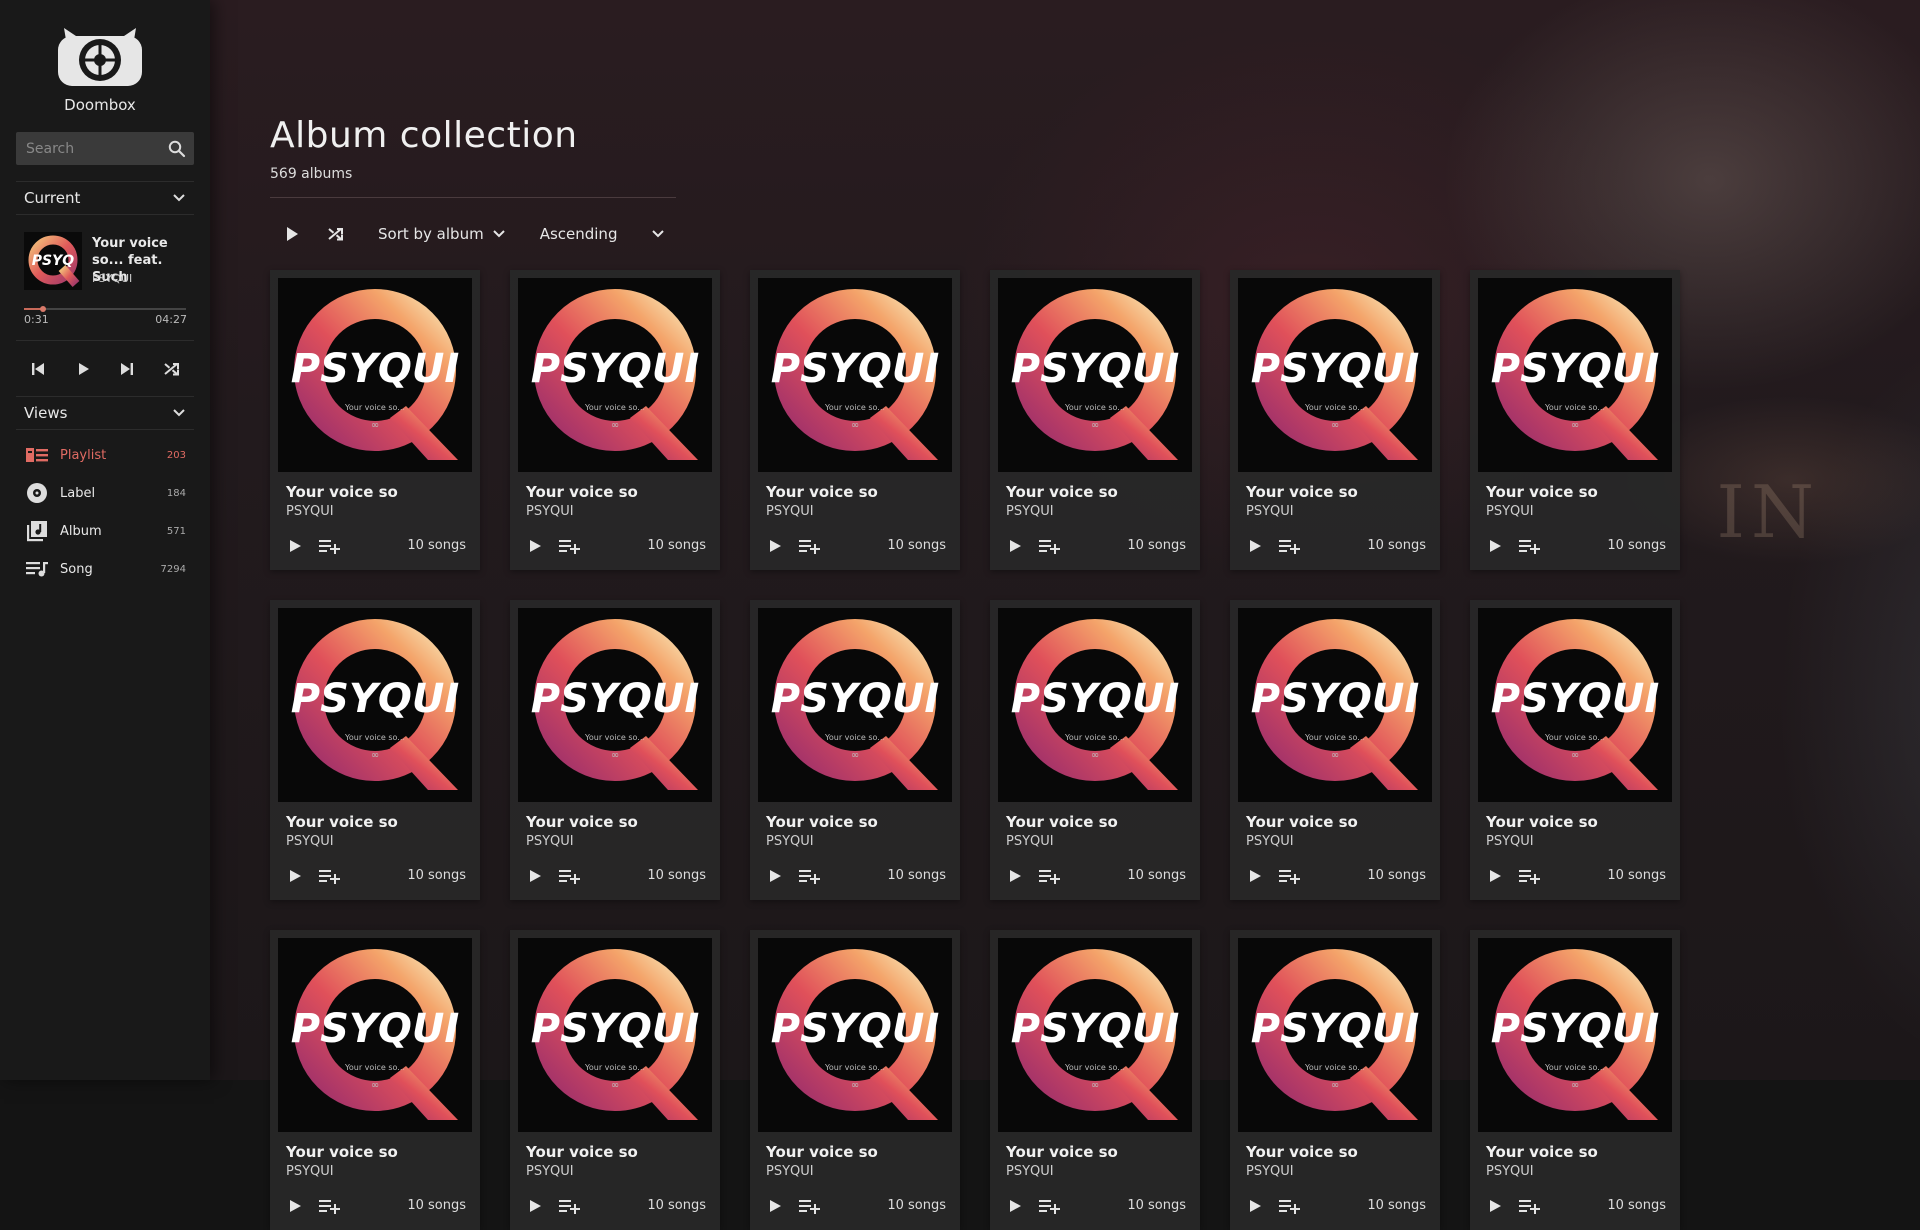 The image size is (1920, 1230). Describe the element at coordinates (105, 455) in the screenshot. I see `views-item-playlist: Playlist 203` at that location.